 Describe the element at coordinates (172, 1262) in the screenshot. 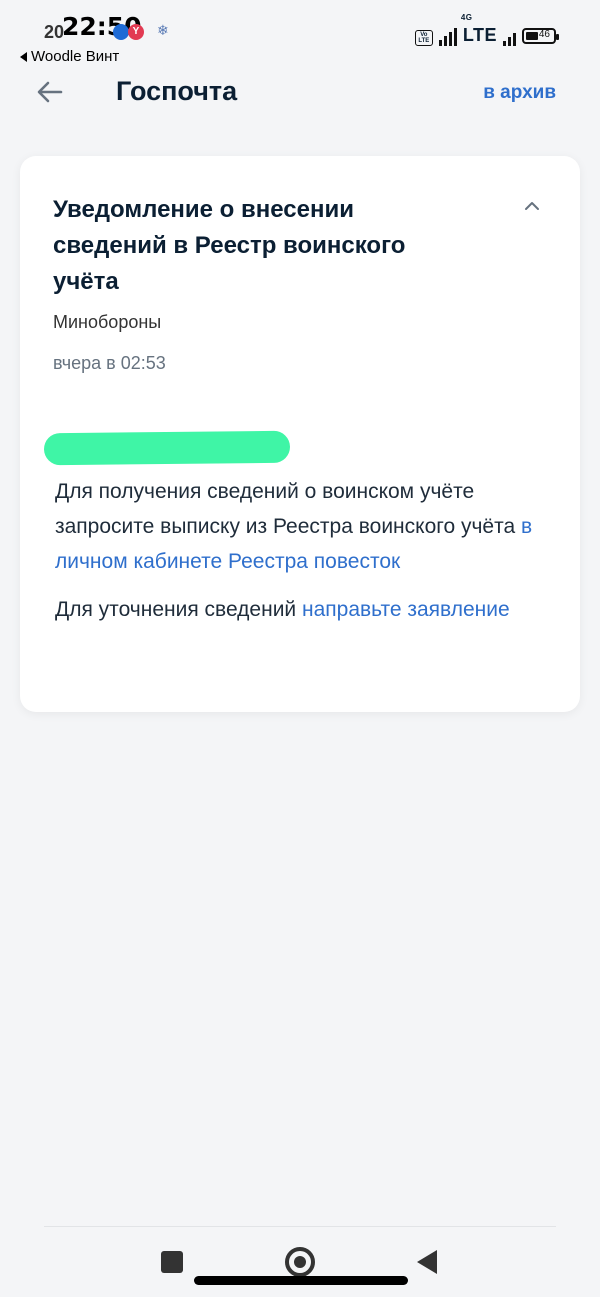

I see `recents-icon` at that location.